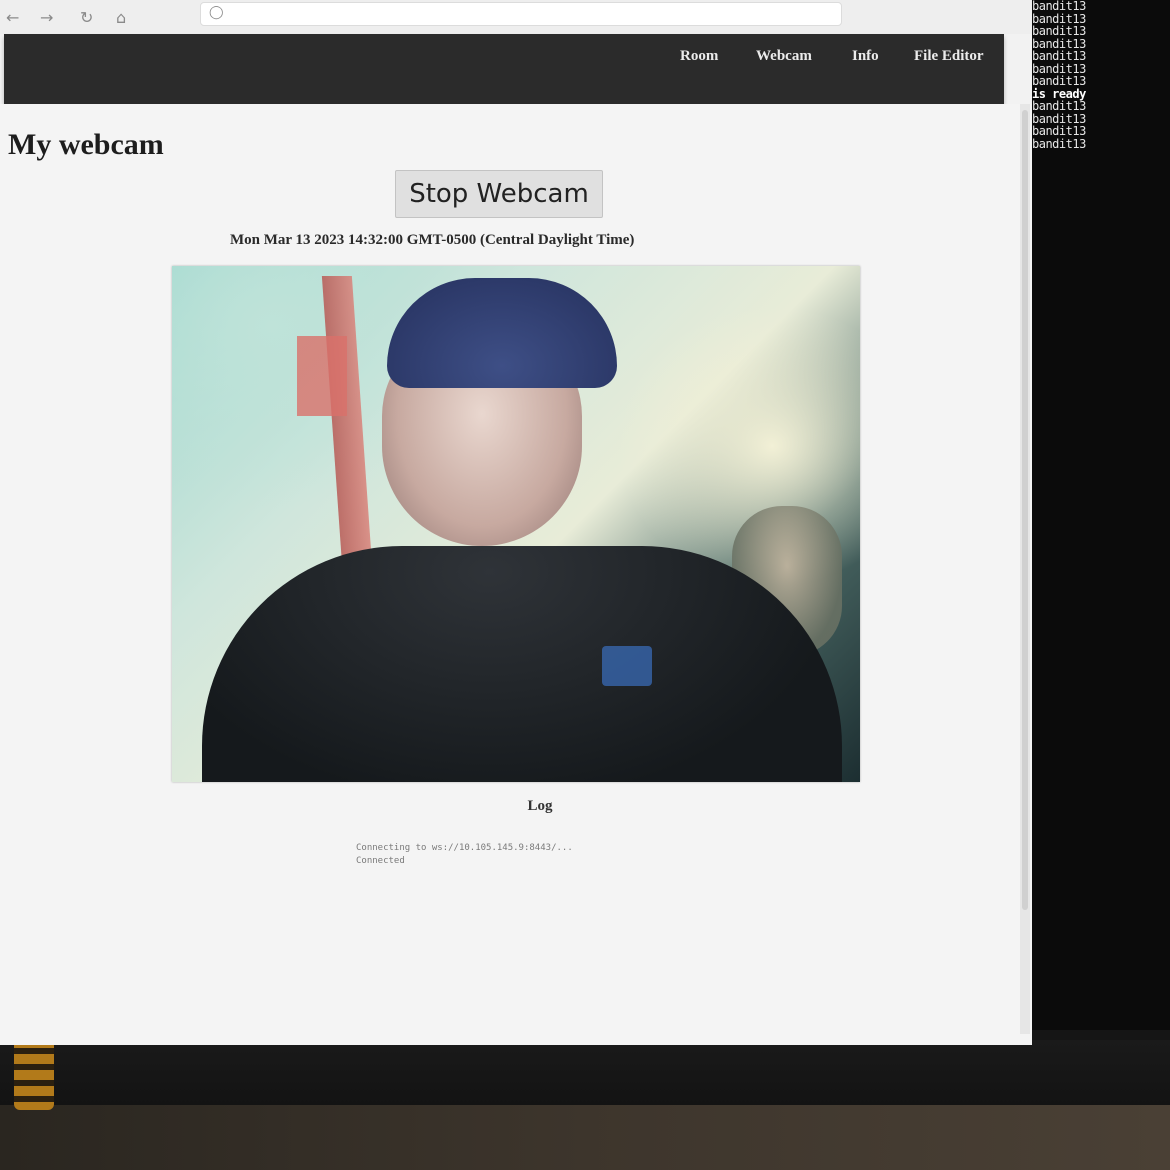 This screenshot has height=1170, width=1170. I want to click on video-person-body, so click(522, 664).